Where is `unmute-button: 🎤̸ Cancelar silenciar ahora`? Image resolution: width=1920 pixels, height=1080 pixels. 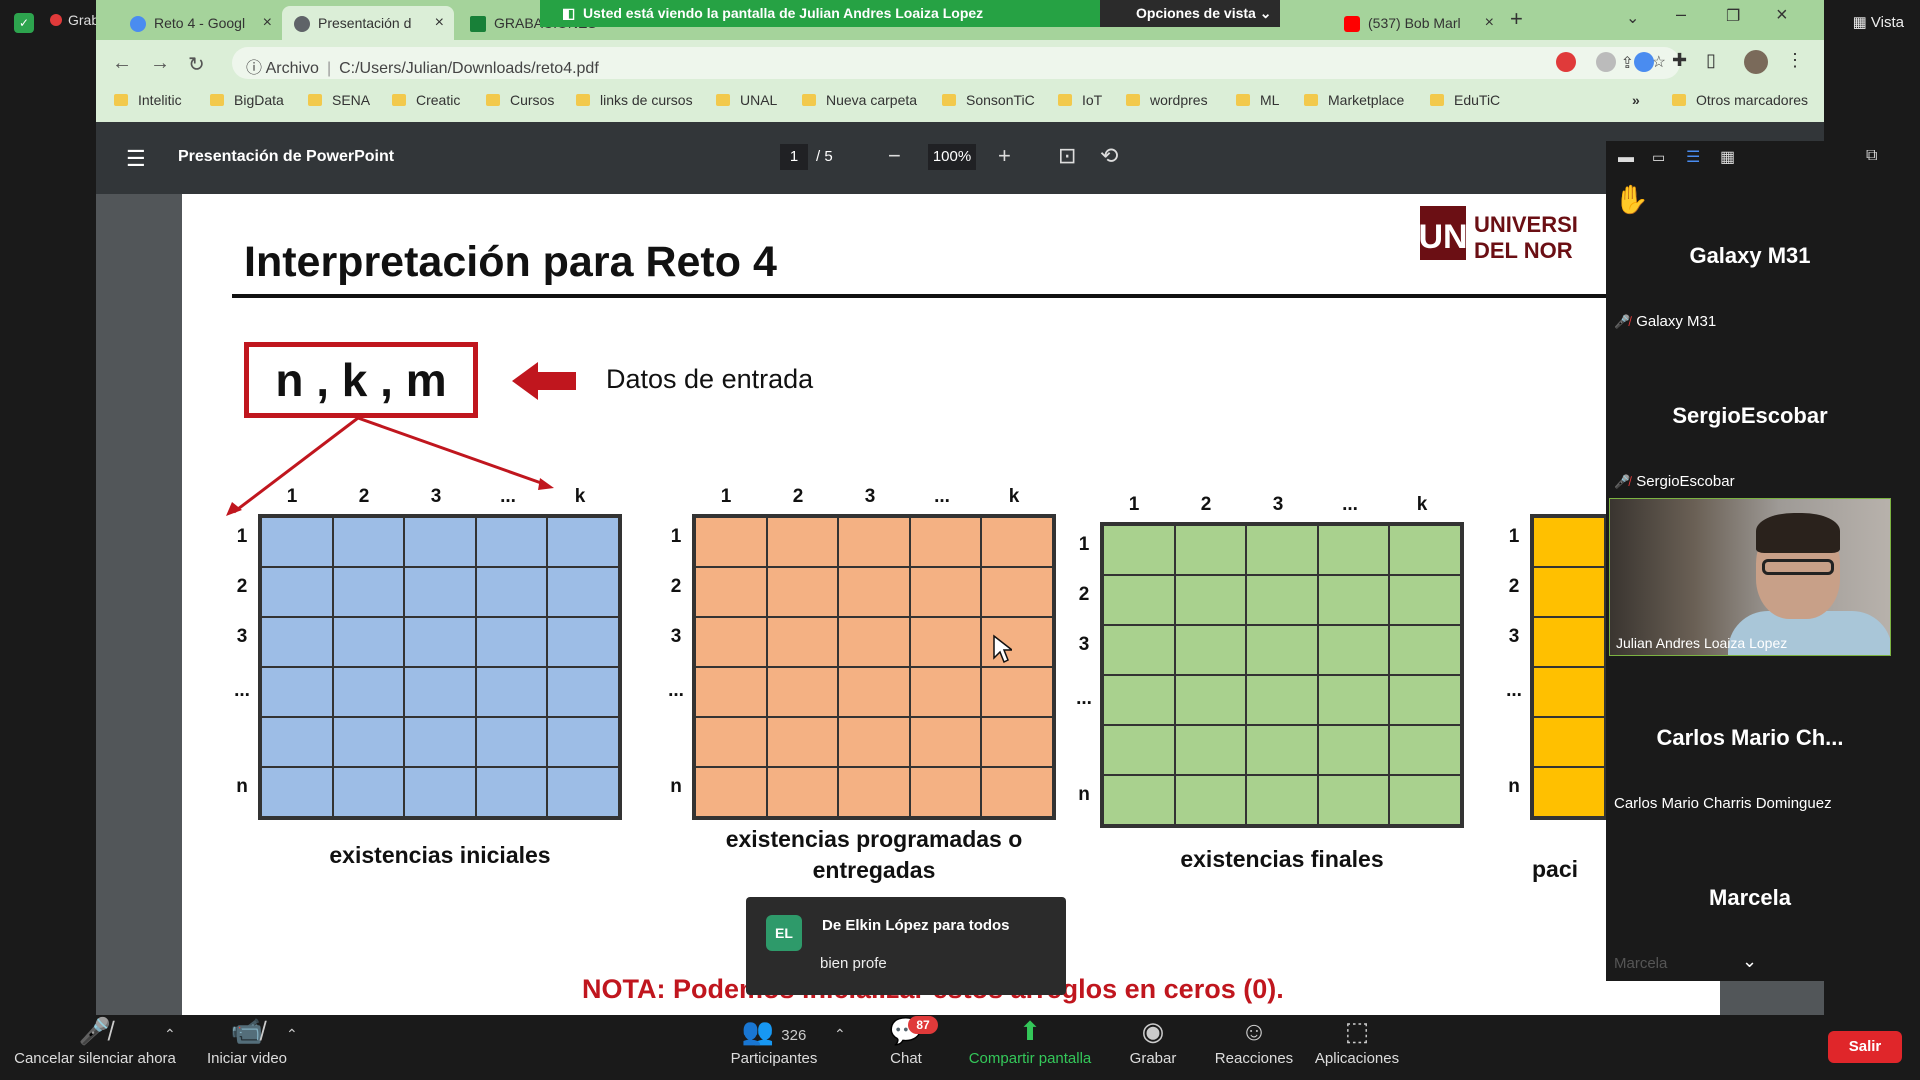
unmute-button: 🎤̸ Cancelar silenciar ahora is located at coordinates (95, 1041).